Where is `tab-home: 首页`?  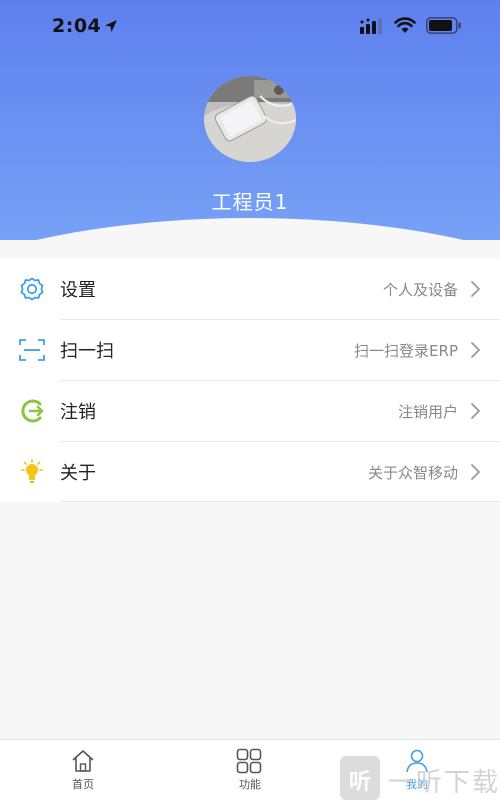 tab-home: 首页 is located at coordinates (83, 770).